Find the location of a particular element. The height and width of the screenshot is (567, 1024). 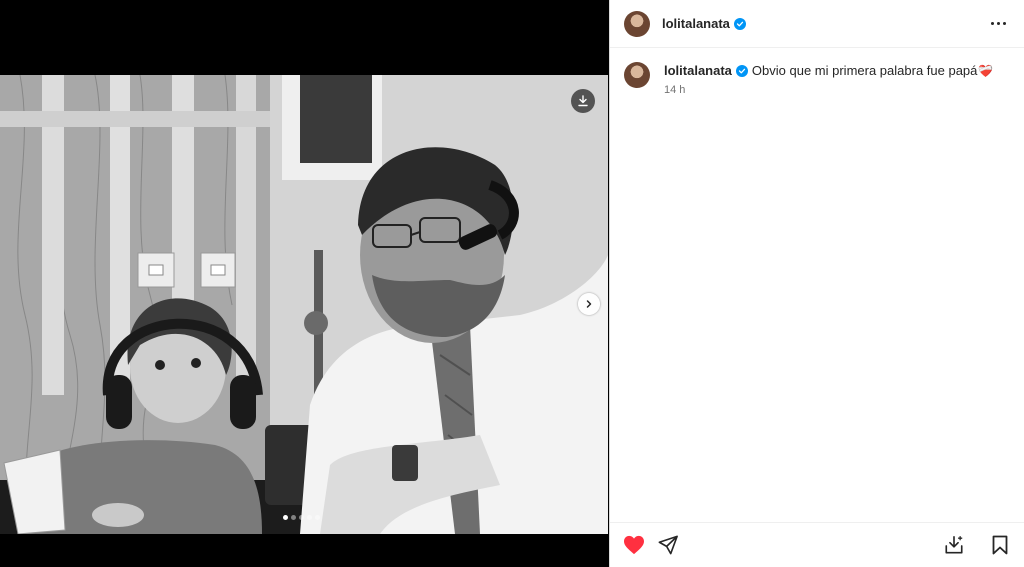

post-timestamp: 14 h is located at coordinates (828, 90).